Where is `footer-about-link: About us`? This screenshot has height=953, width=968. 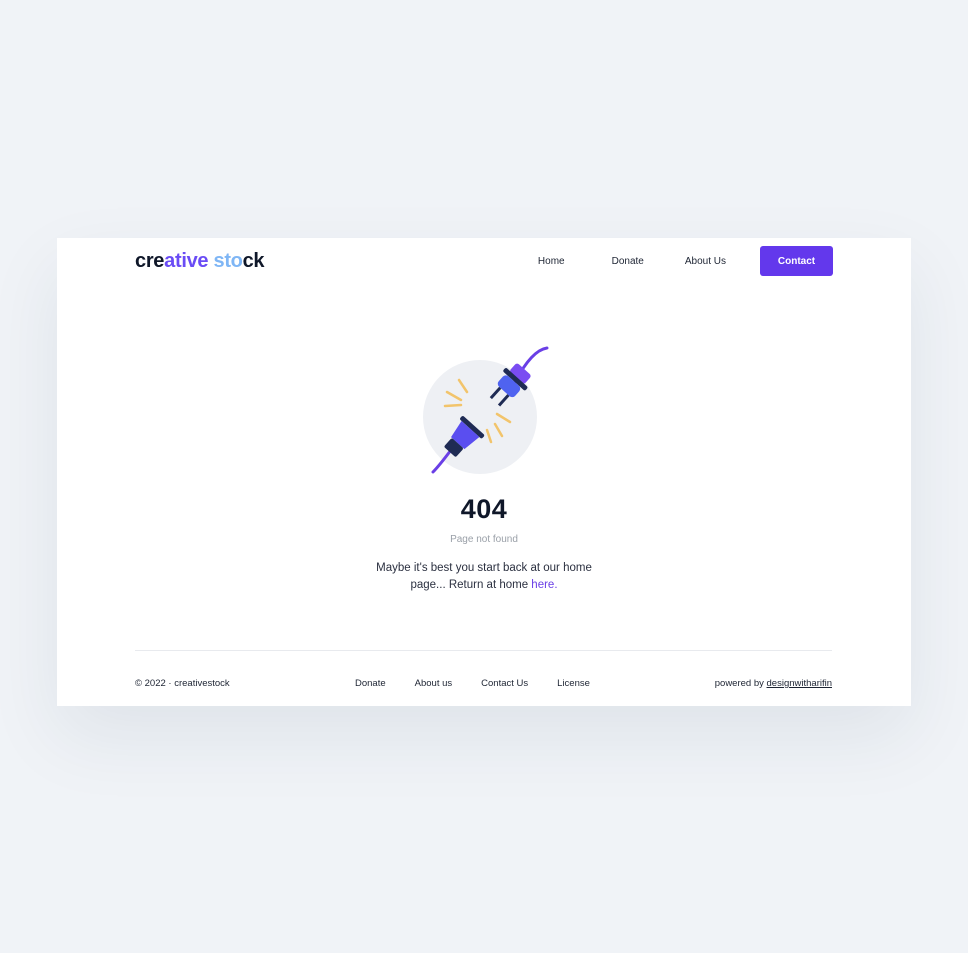
footer-about-link: About us is located at coordinates (434, 683).